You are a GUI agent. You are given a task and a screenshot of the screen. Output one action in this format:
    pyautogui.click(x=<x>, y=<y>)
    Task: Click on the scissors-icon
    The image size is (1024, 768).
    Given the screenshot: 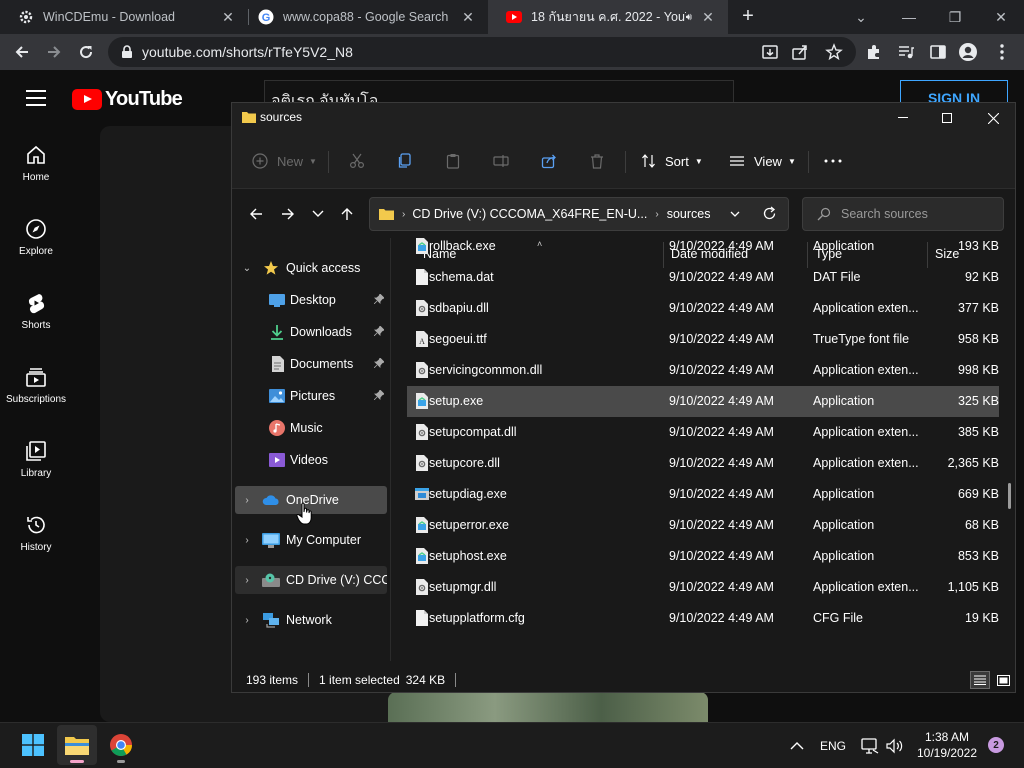 What is the action you would take?
    pyautogui.click(x=357, y=161)
    